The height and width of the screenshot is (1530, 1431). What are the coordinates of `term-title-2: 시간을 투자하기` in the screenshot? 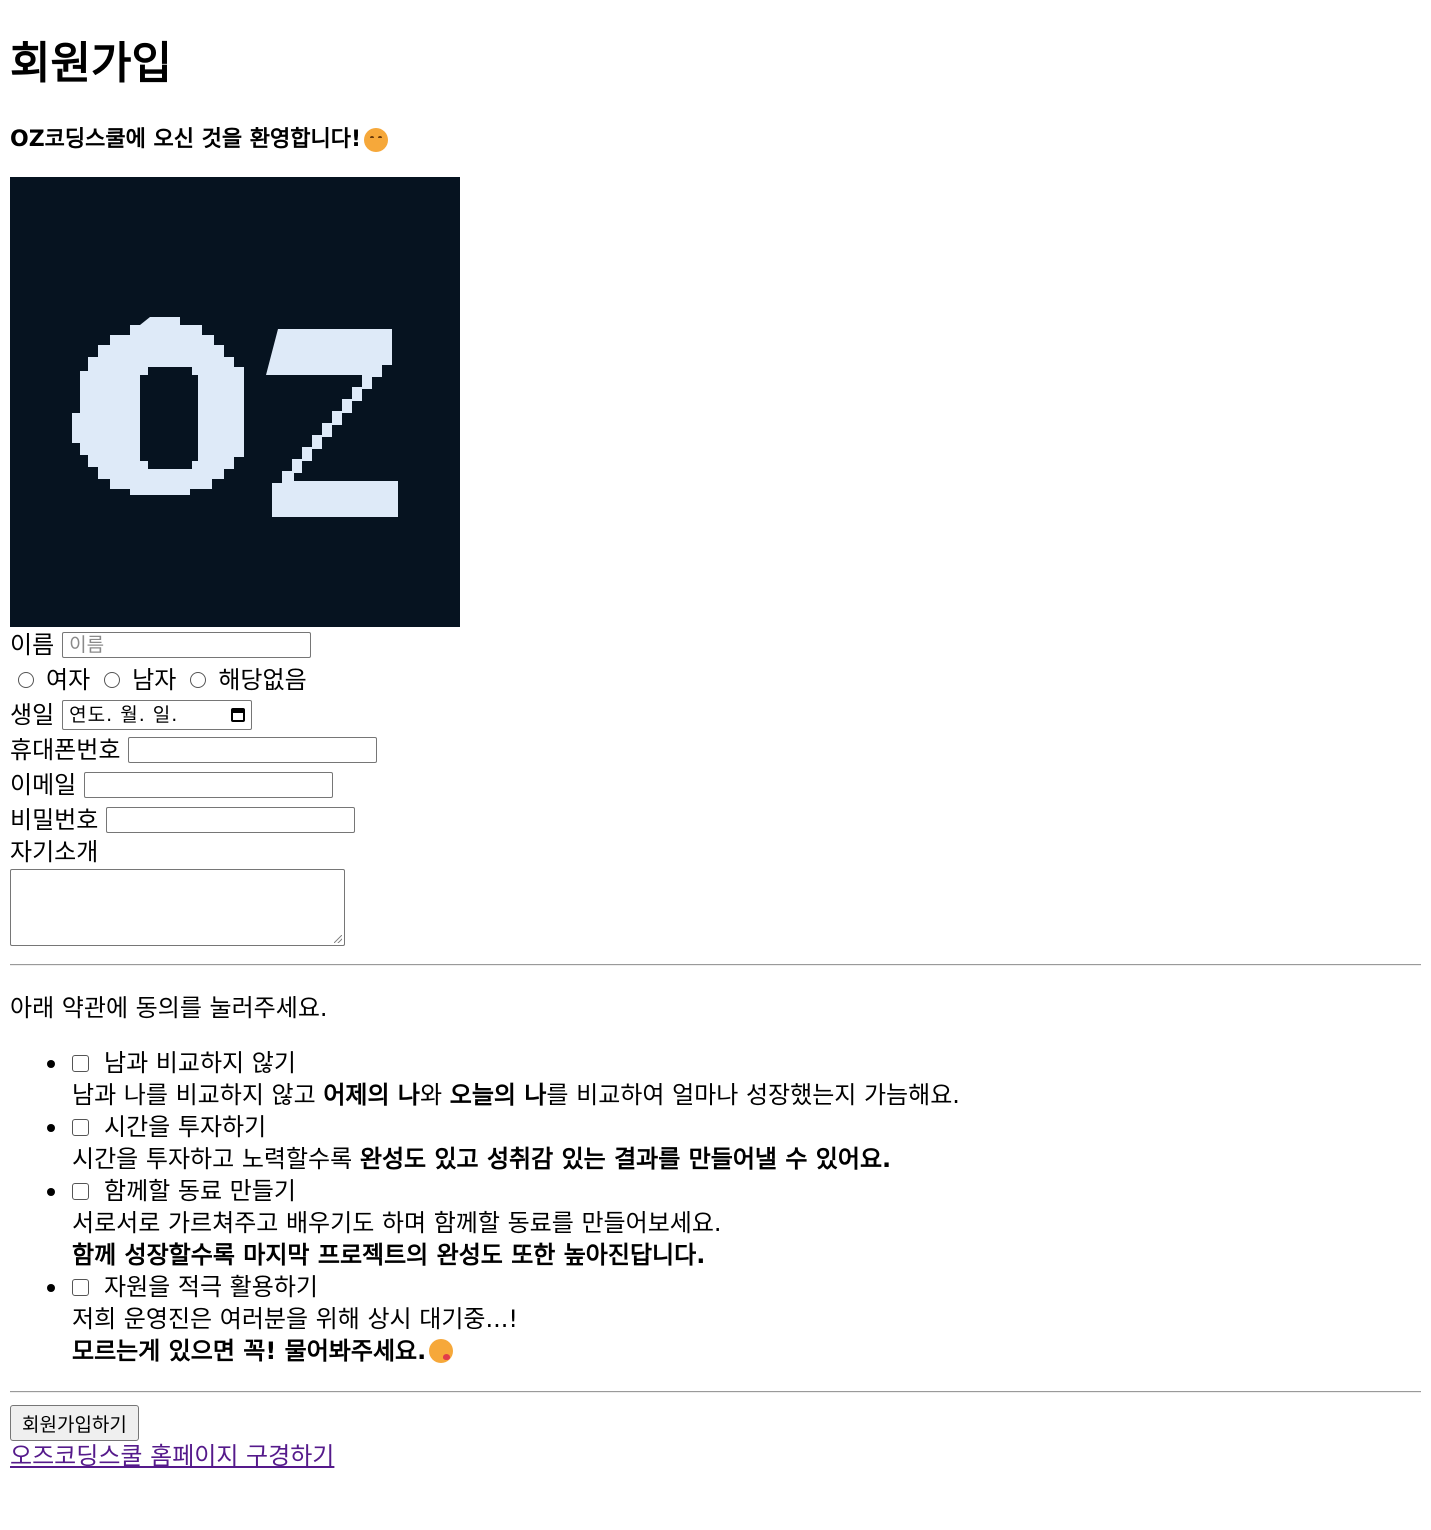 It's located at (185, 1127).